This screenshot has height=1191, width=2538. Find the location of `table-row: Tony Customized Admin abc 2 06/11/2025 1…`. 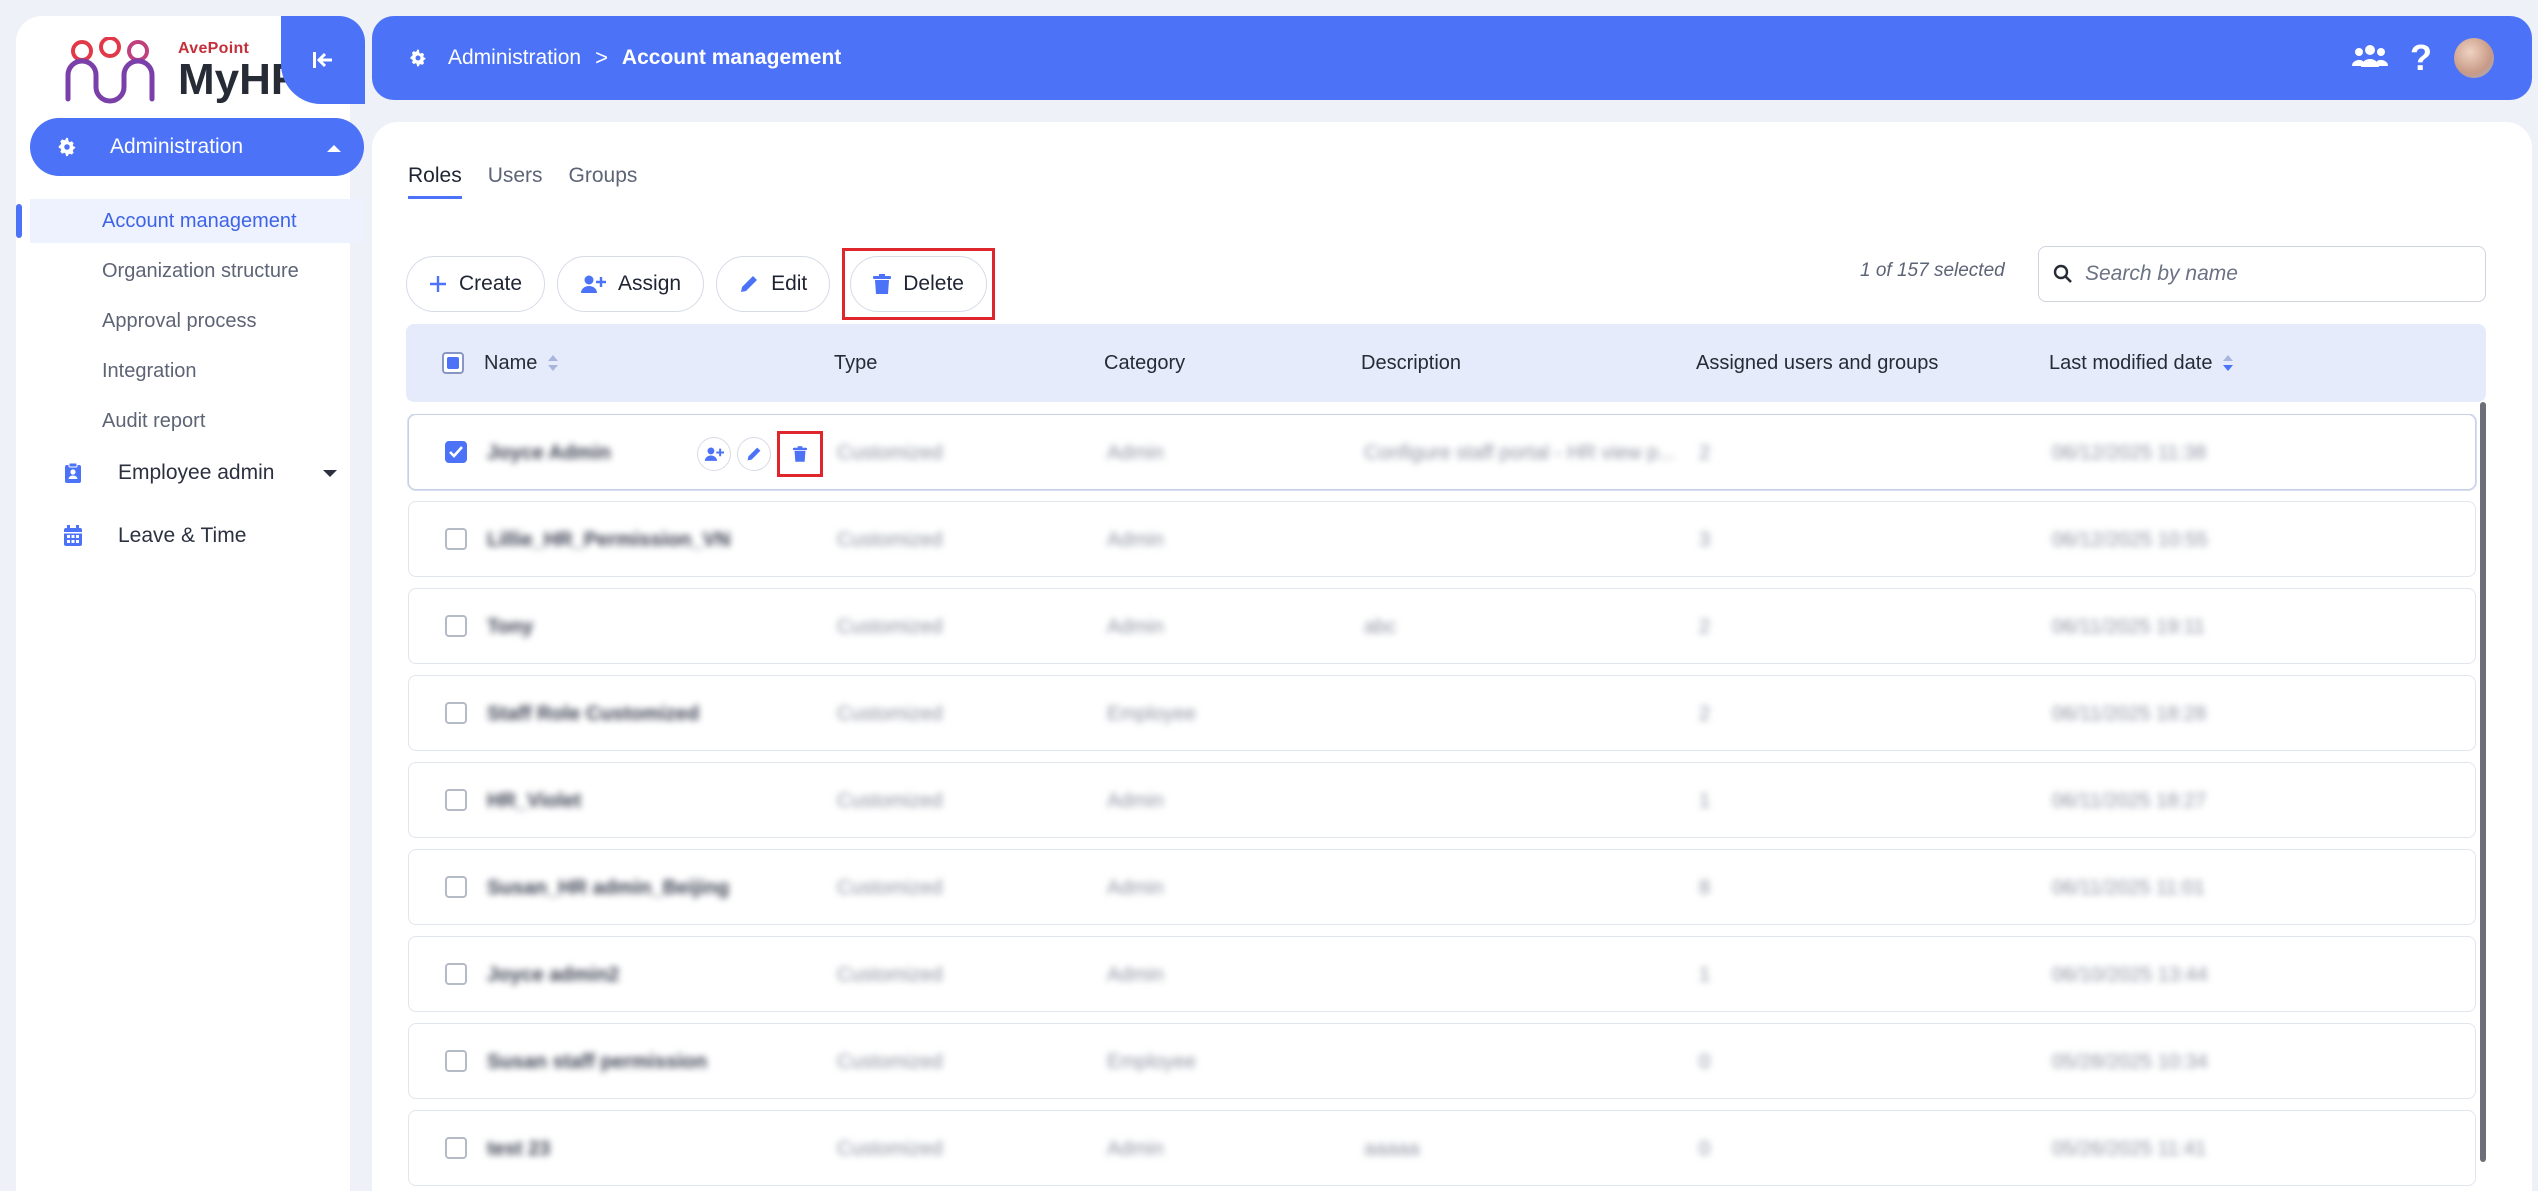

table-row: Tony Customized Admin abc 2 06/11/2025 1… is located at coordinates (1442, 626).